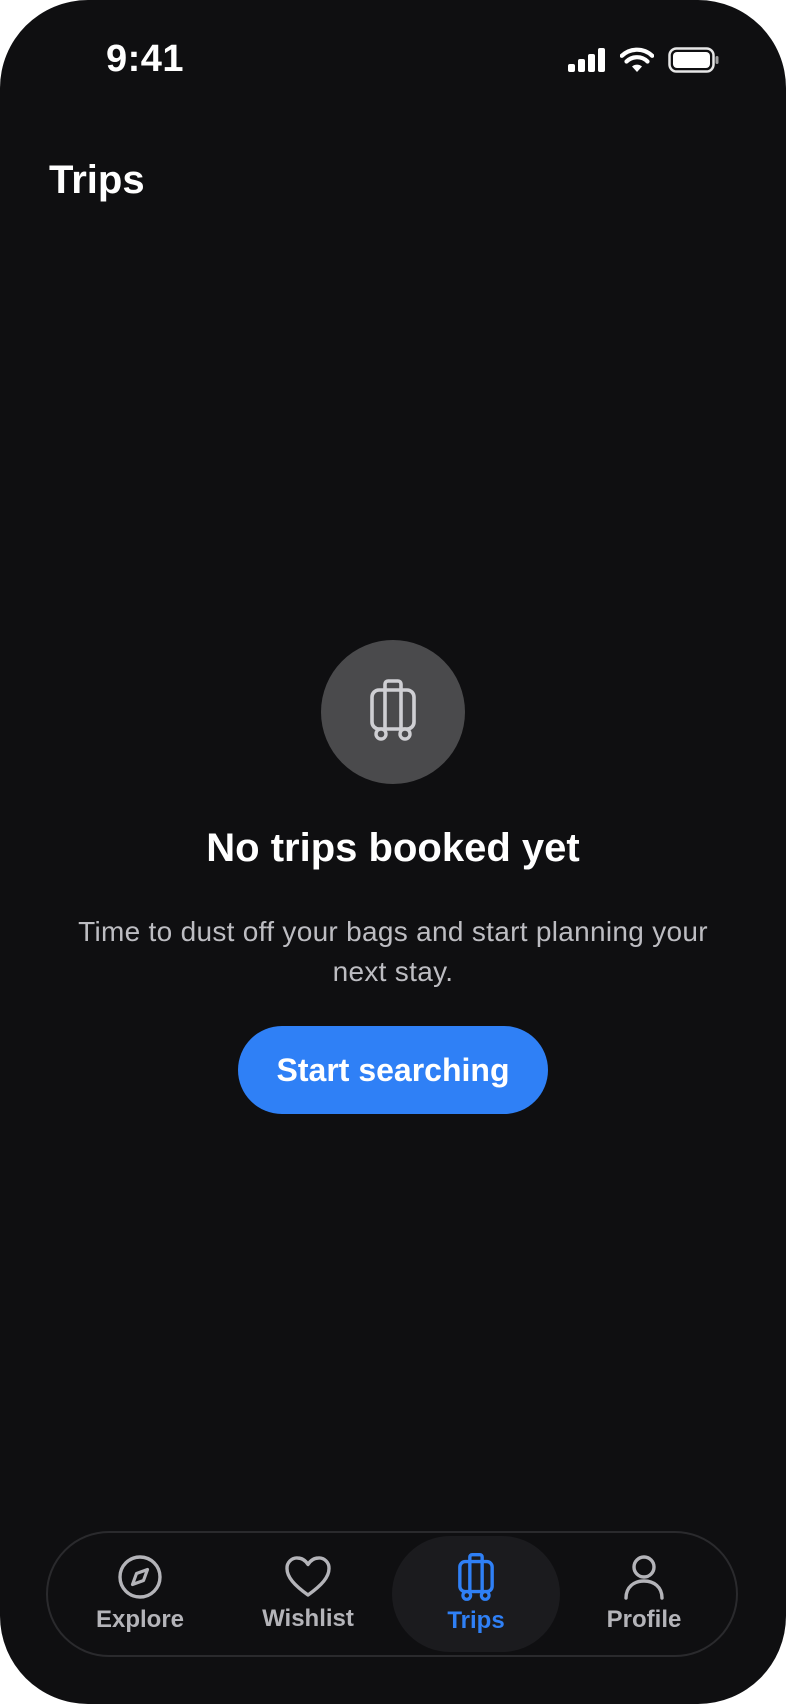  Describe the element at coordinates (637, 60) in the screenshot. I see `wifi-icon` at that location.